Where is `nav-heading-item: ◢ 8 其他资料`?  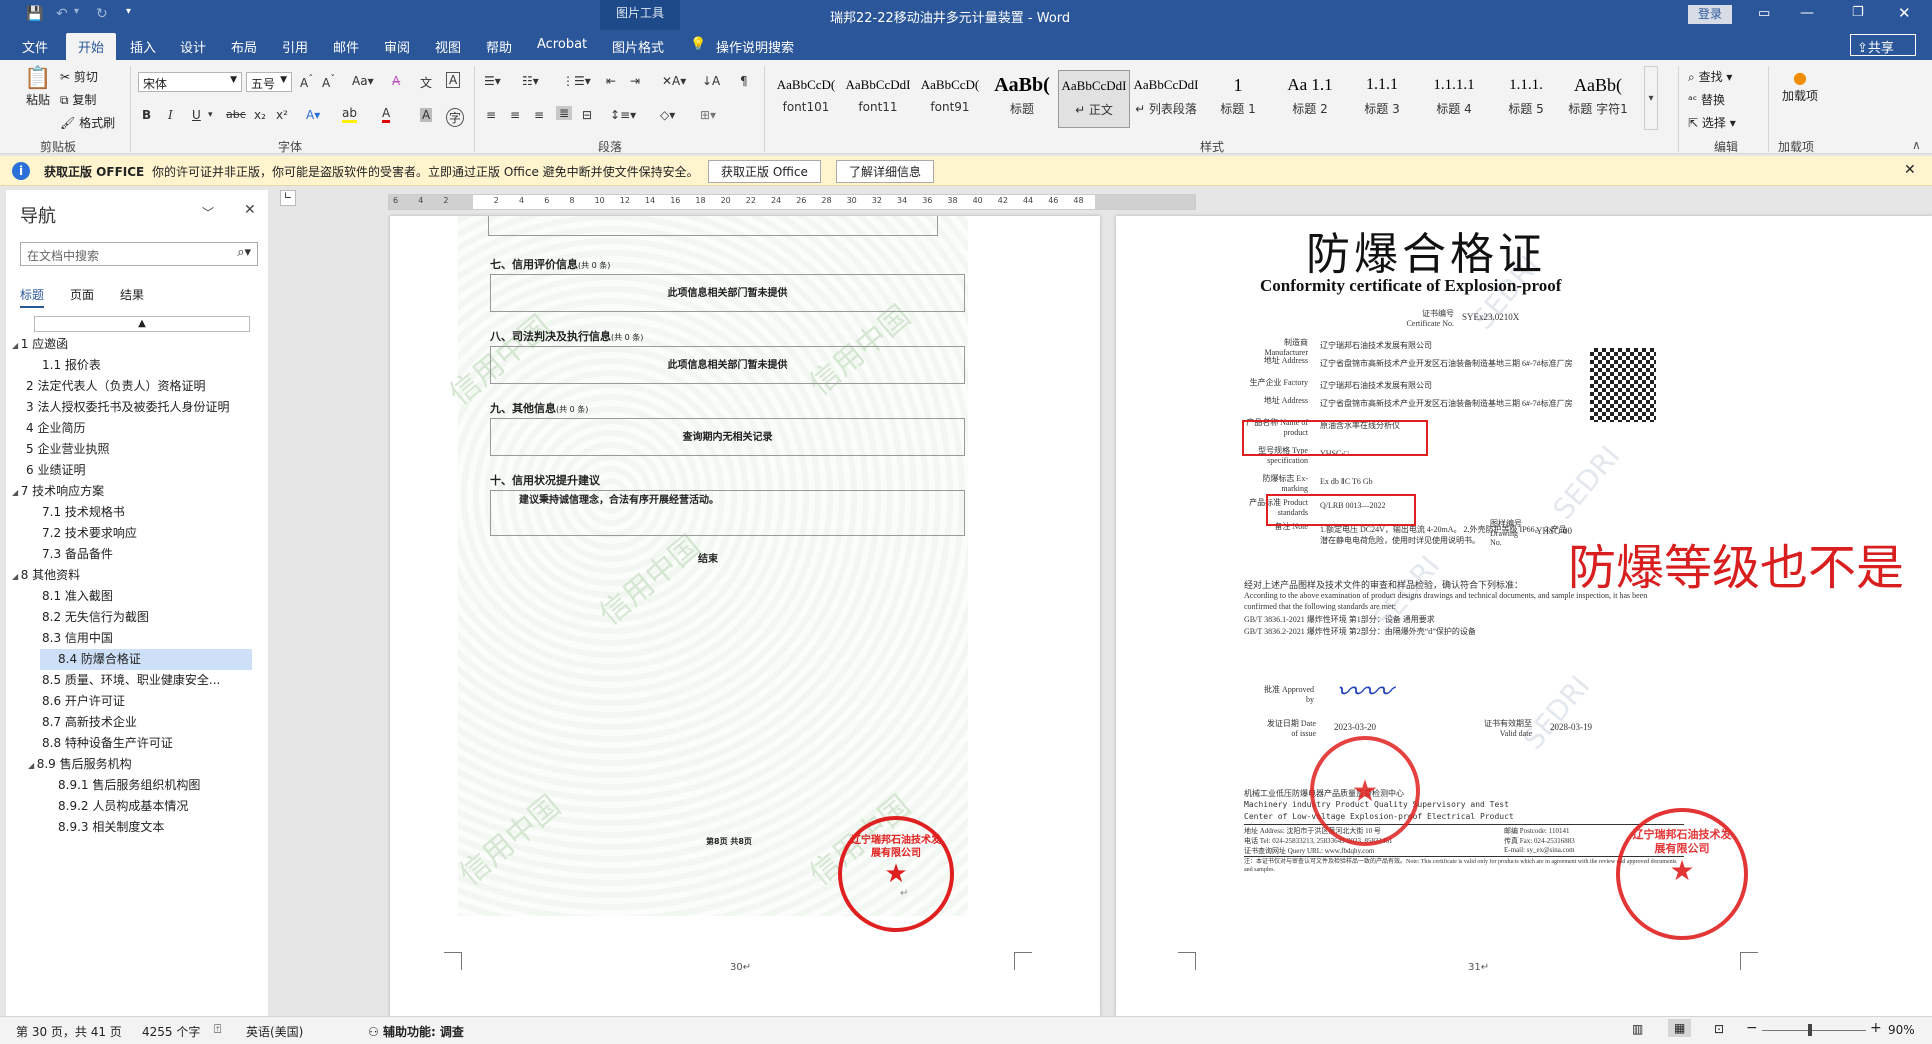
nav-heading-item: ◢ 8 其他资料 is located at coordinates (137, 575).